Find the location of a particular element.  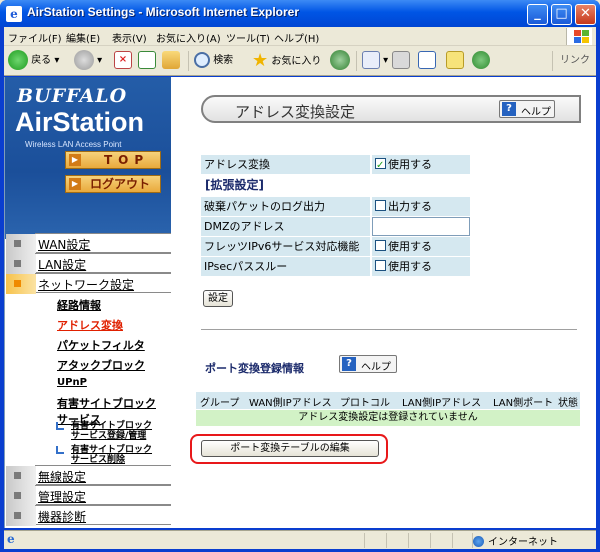

mail-button: ▾ is located at coordinates (375, 61).